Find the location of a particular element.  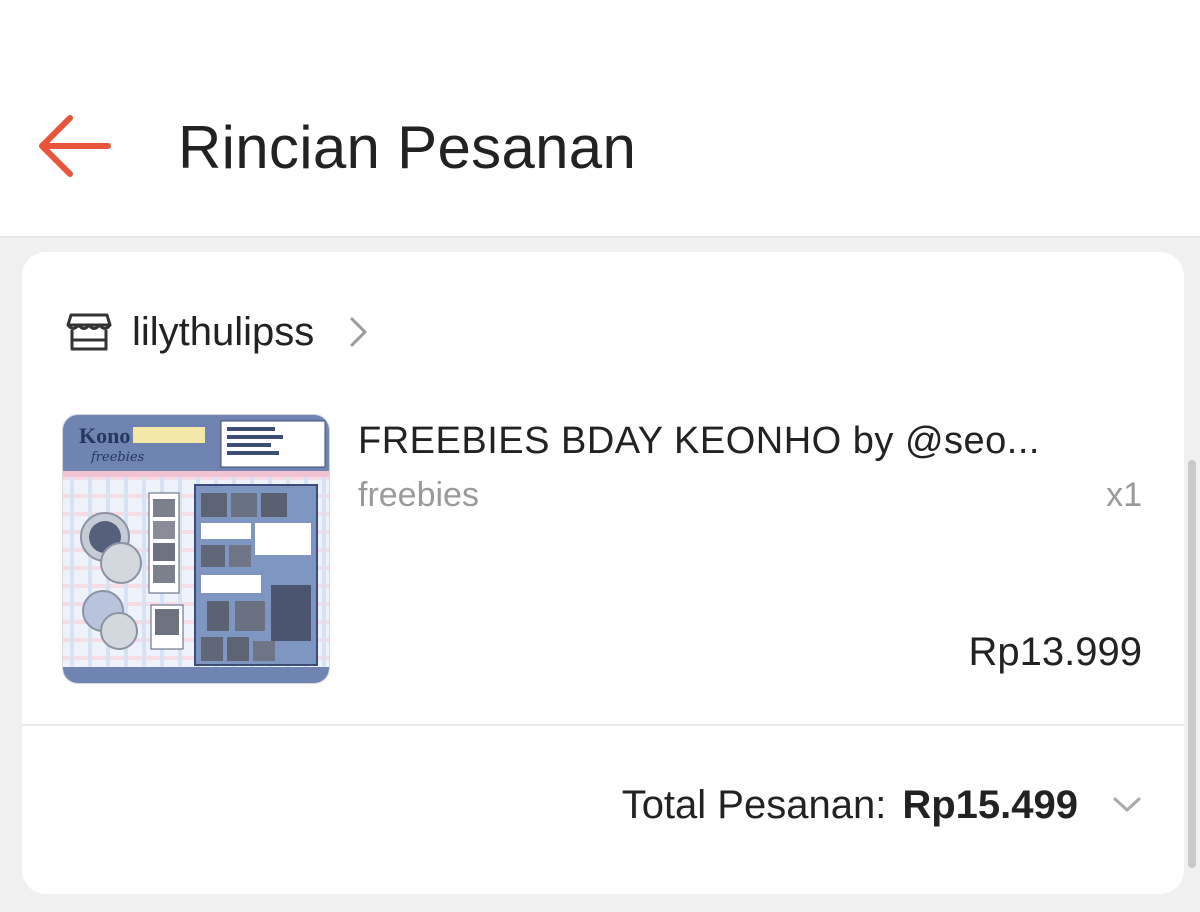

divider is located at coordinates (603, 725).